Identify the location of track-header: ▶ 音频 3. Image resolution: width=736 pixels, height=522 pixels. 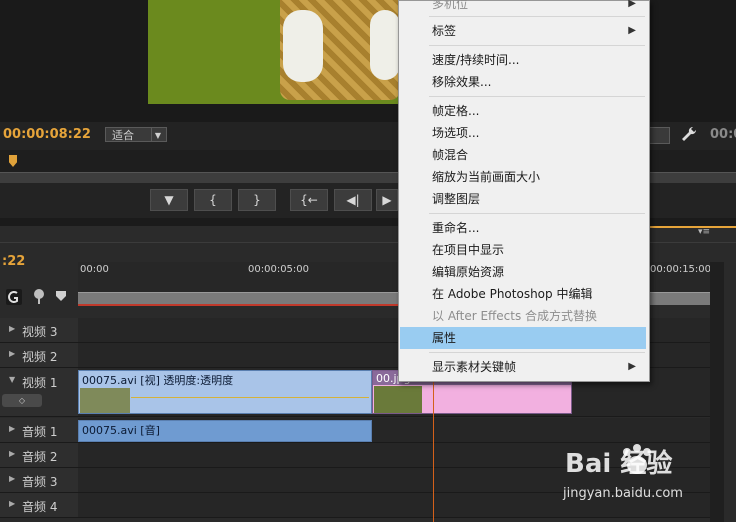
(39, 480).